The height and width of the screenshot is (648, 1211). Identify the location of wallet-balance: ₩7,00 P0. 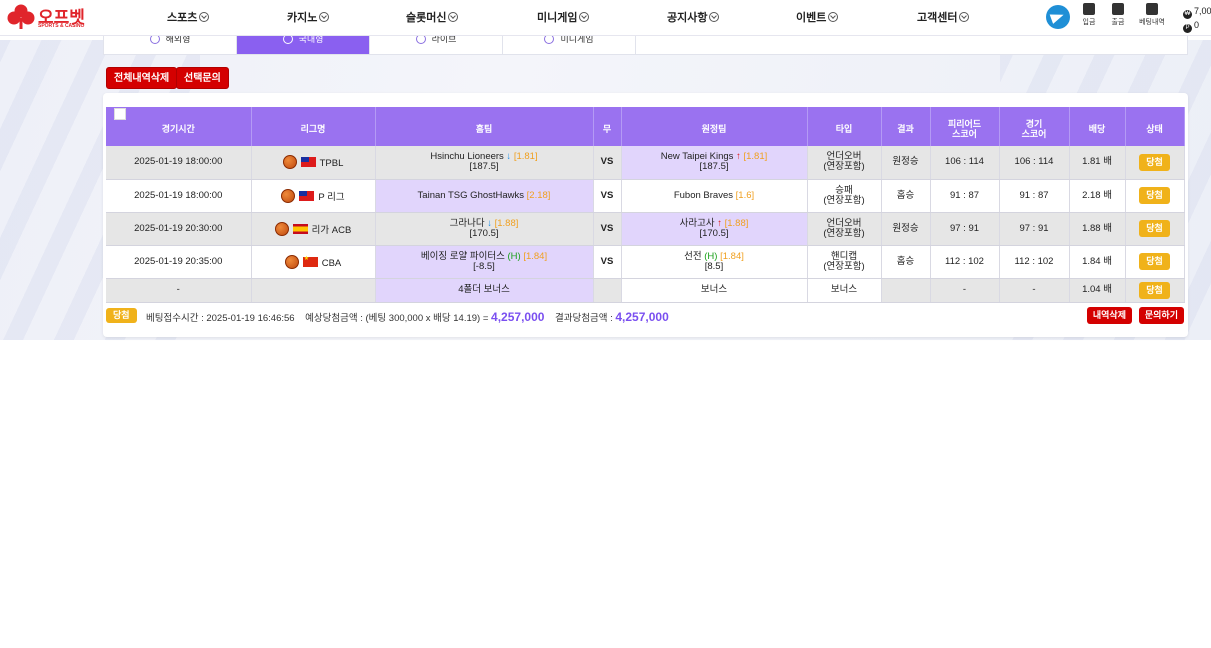
(1197, 19).